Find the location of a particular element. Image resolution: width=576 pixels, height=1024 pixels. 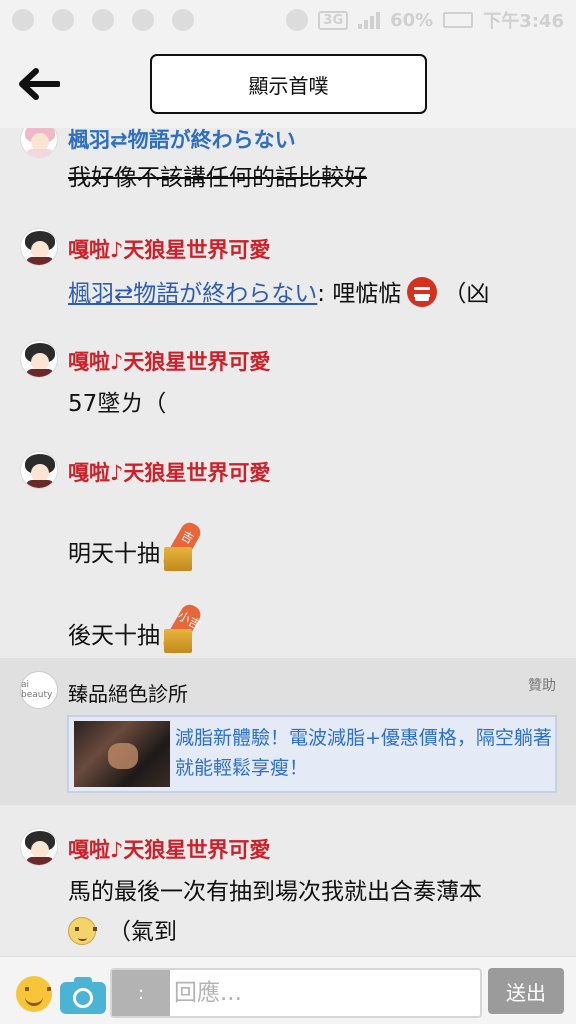

response-text: 馬的最後一次有抽到場次我就出合奏薄本 is located at coordinates (275, 892).